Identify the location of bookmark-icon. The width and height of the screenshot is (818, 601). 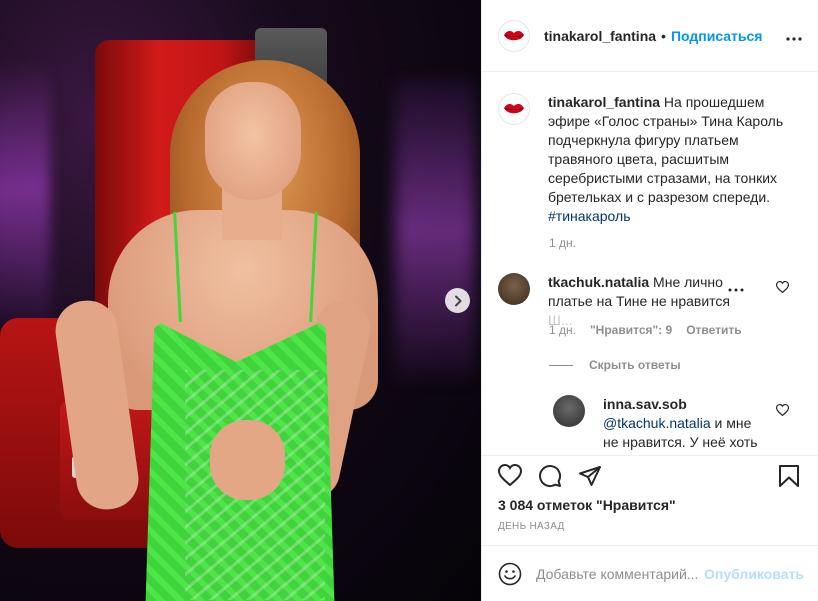
(789, 476).